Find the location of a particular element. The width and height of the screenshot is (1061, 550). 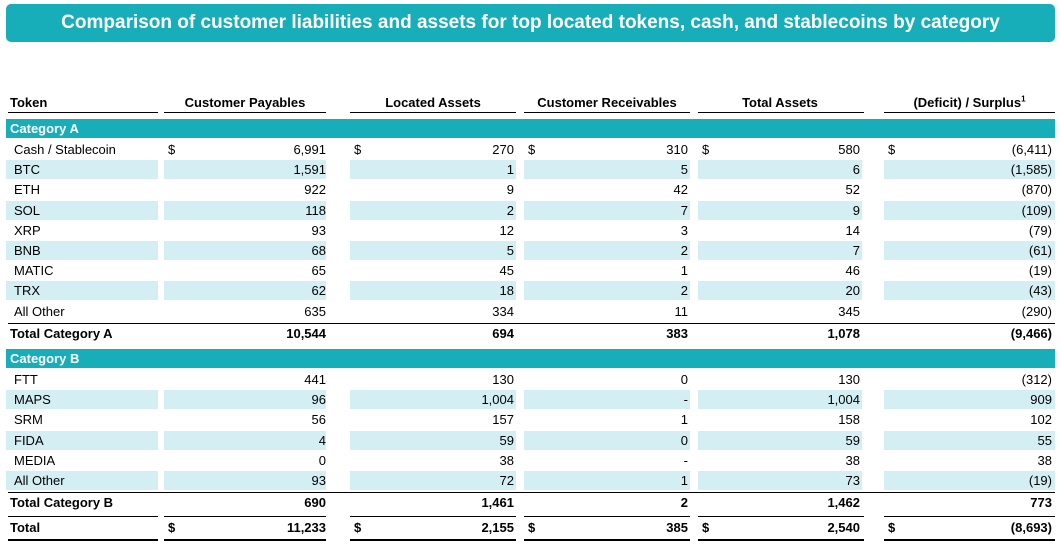

category-b-row-2-located: 157 is located at coordinates (503, 420).